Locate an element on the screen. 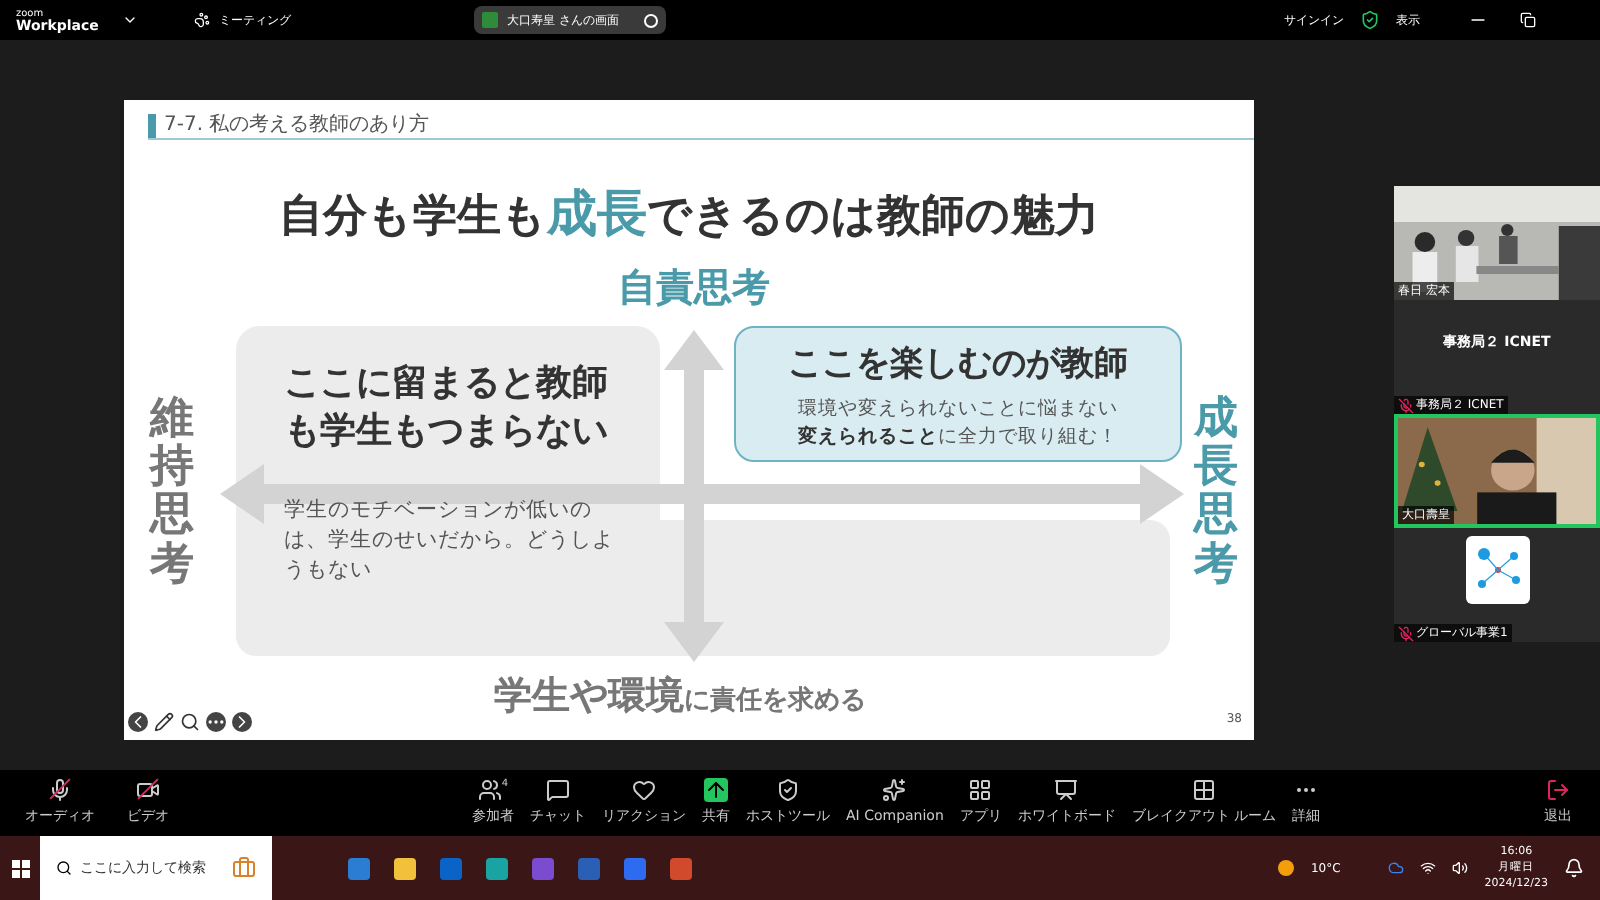 The image size is (1600, 900). slide-header: 7-7. 私の考える教師のあり方 is located at coordinates (297, 125).